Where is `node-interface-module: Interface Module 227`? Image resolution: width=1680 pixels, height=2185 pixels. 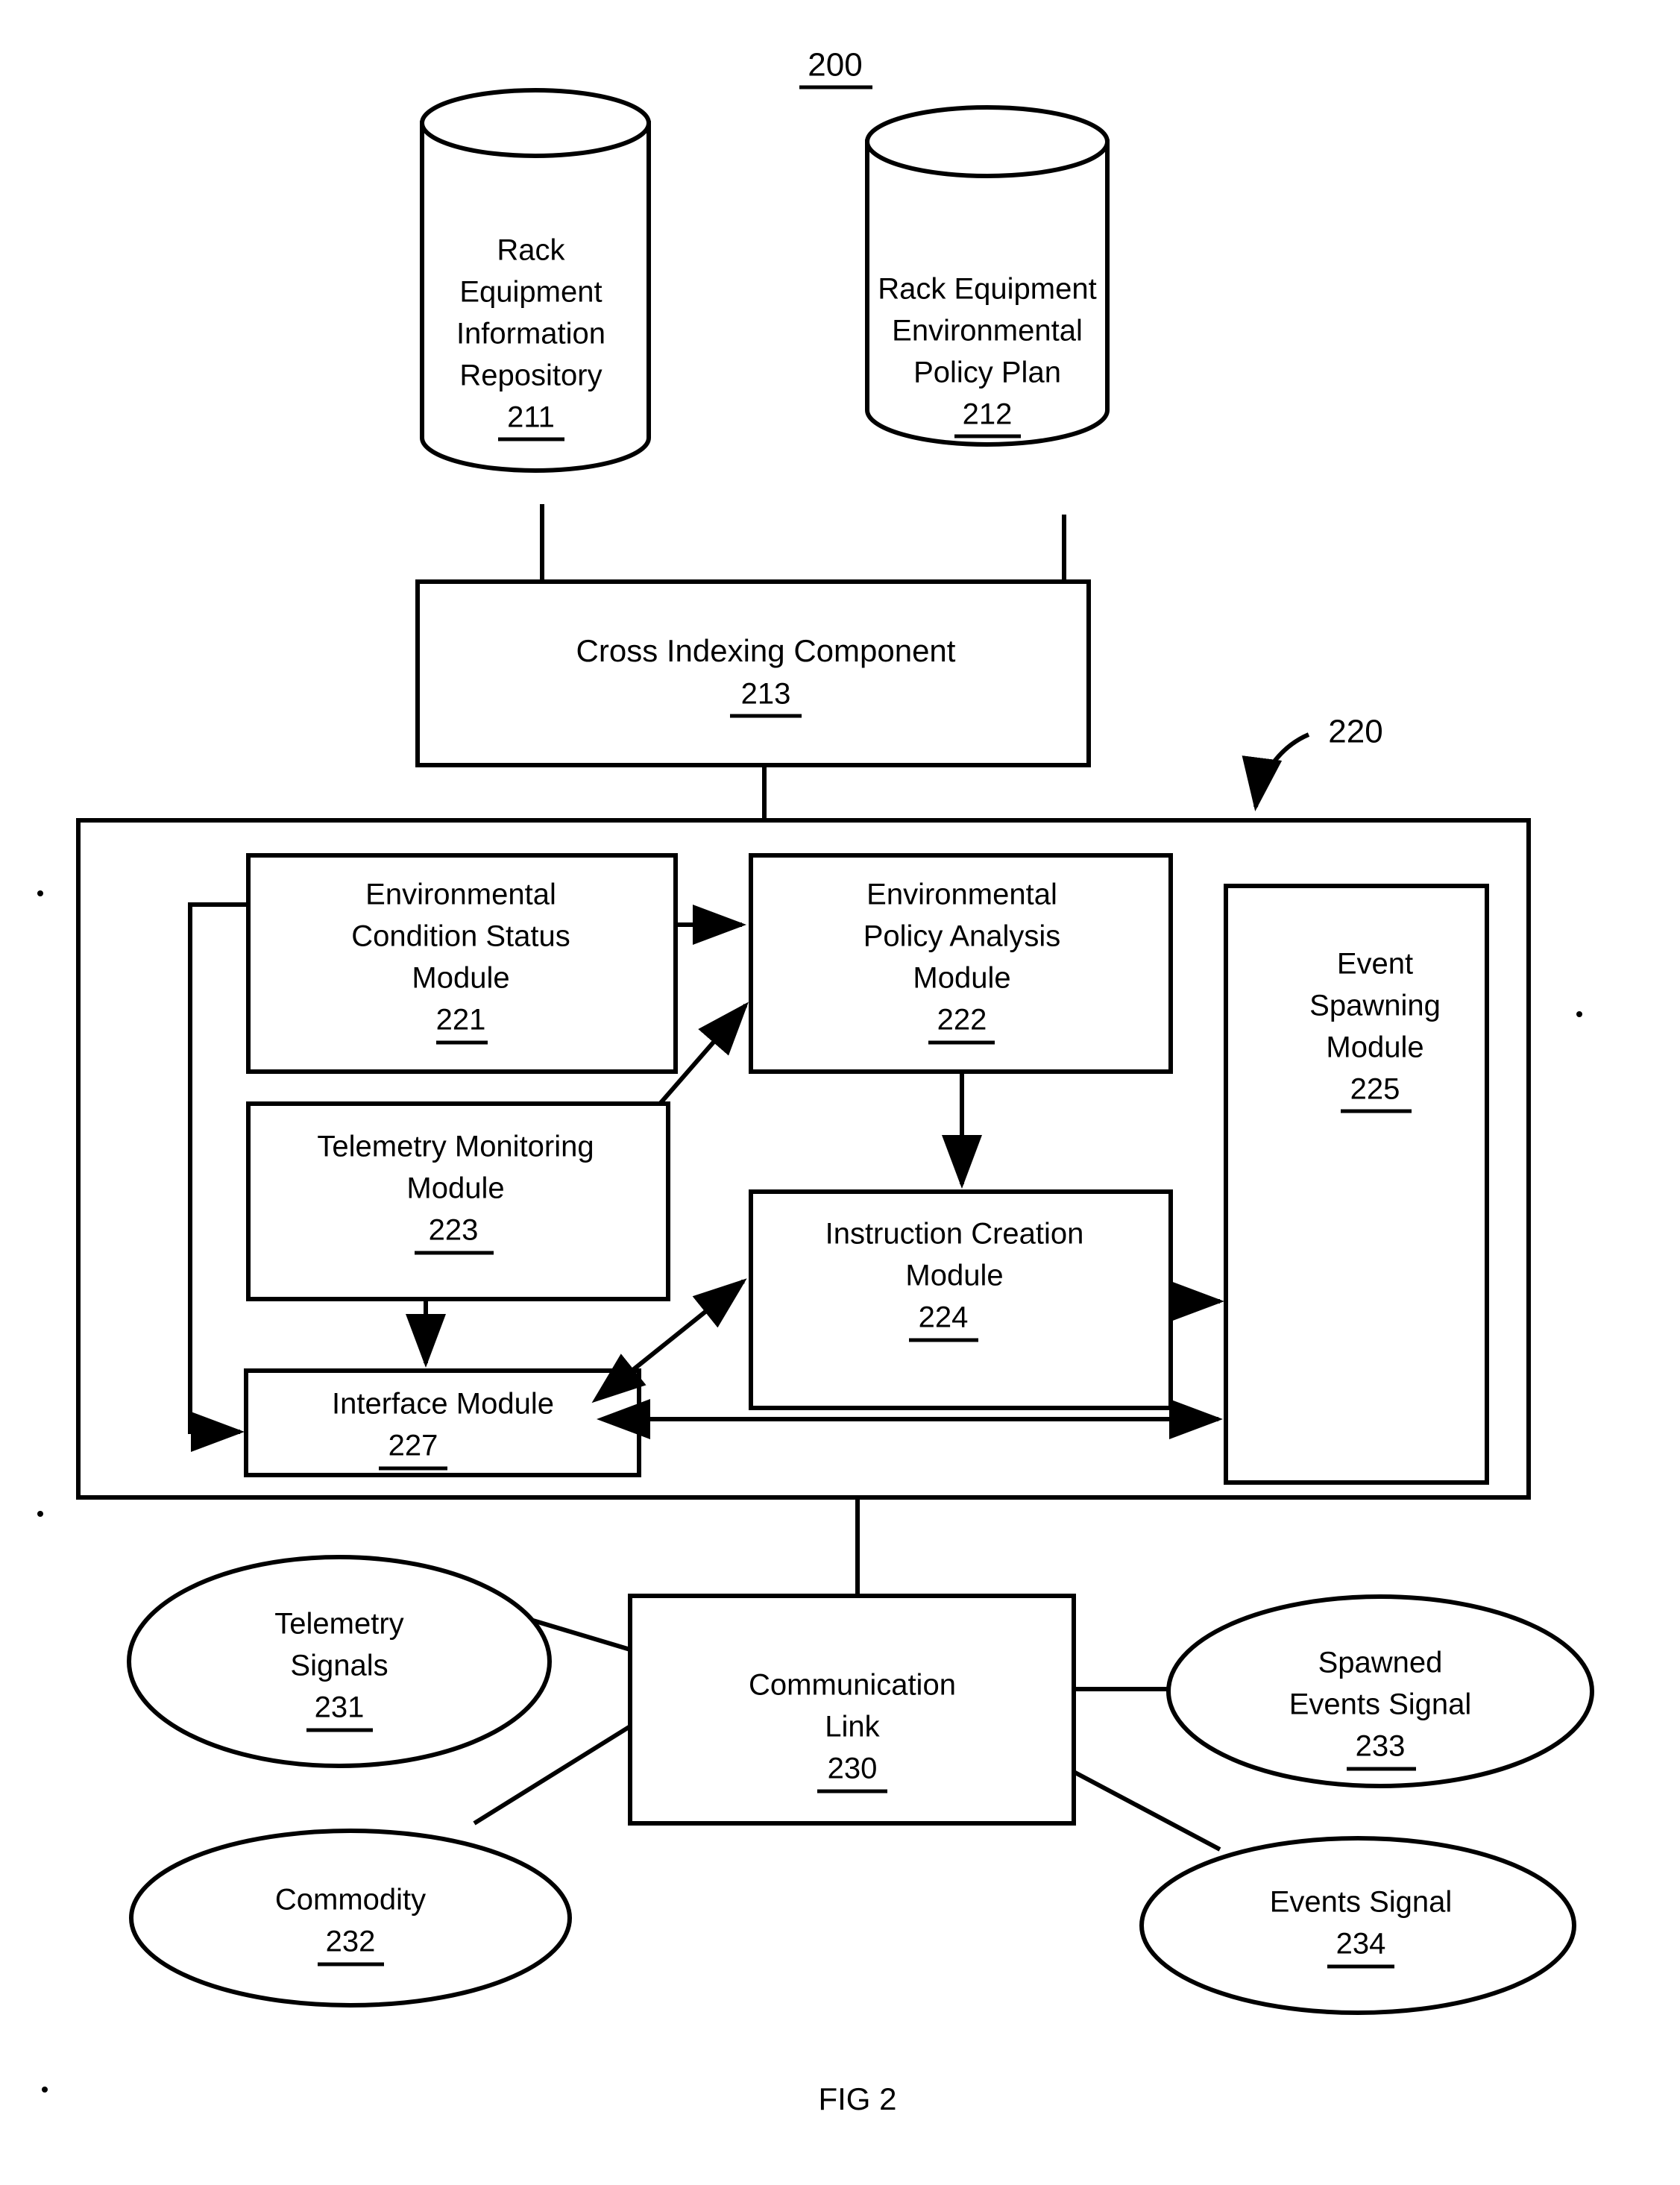 node-interface-module: Interface Module 227 is located at coordinates (442, 1422).